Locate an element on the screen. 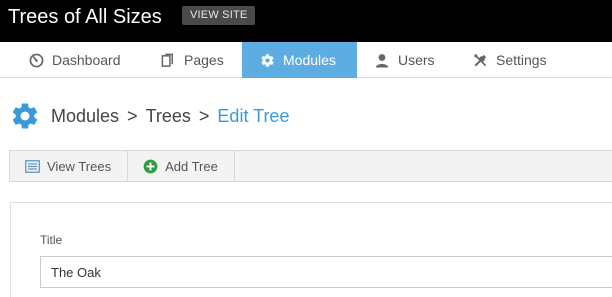  tab-label: Settings is located at coordinates (521, 60).